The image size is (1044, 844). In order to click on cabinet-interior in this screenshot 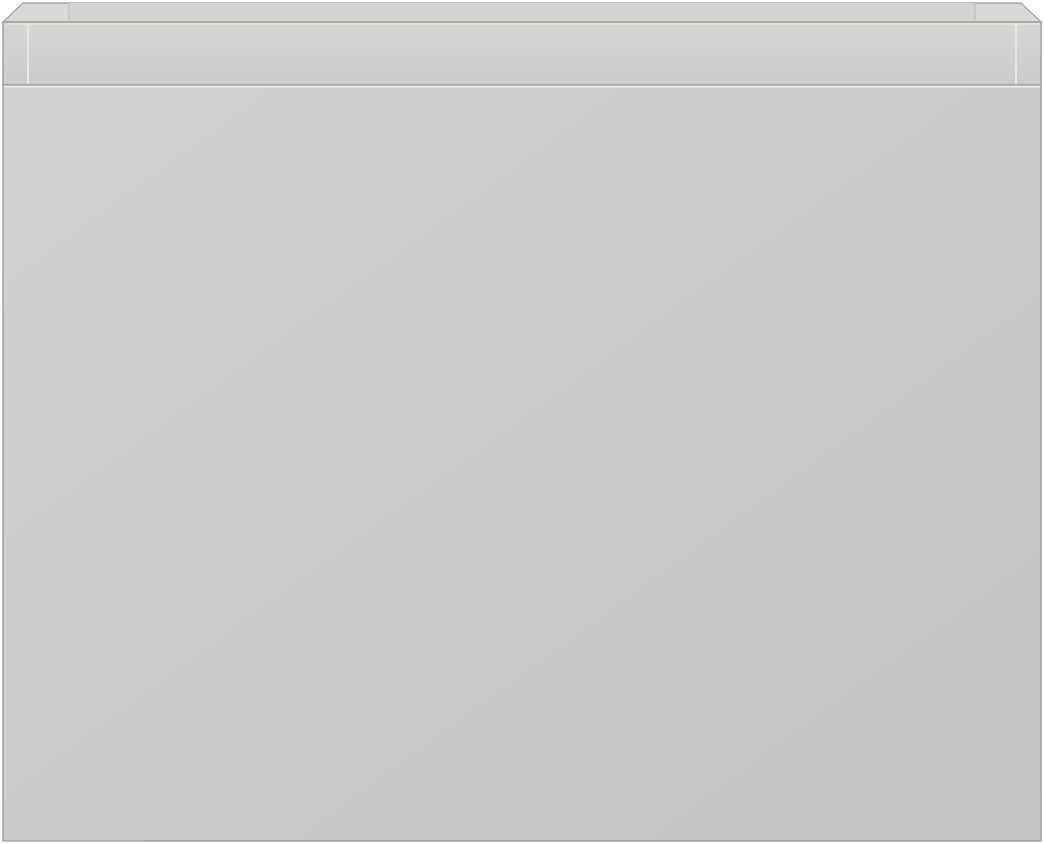, I will do `click(522, 12)`.